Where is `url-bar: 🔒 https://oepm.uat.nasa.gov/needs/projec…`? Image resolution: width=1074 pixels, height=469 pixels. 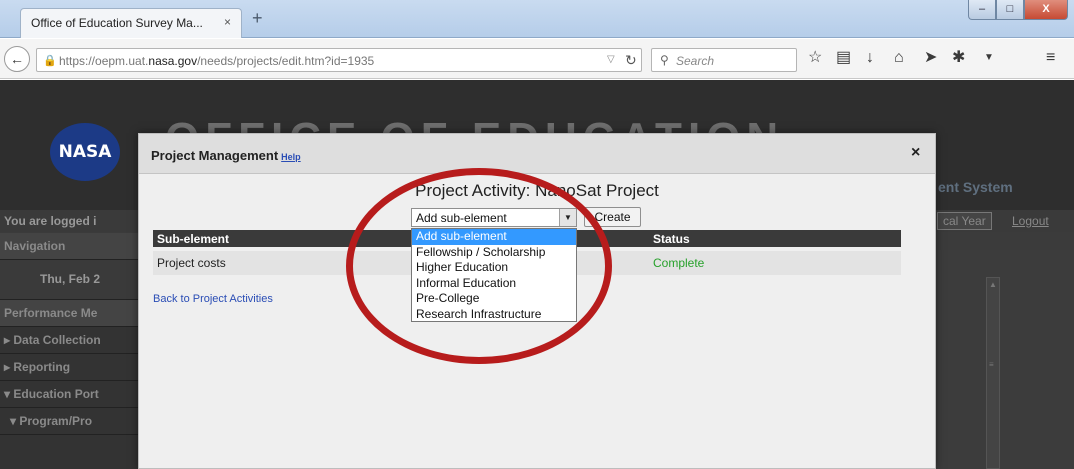
url-bar: 🔒 https://oepm.uat.nasa.gov/needs/projec… is located at coordinates (339, 60).